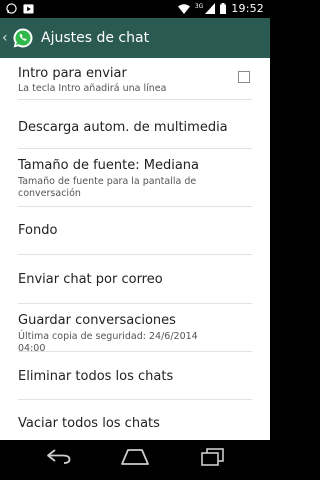  I want to click on setting-title: Eliminar todos los chats, so click(96, 376).